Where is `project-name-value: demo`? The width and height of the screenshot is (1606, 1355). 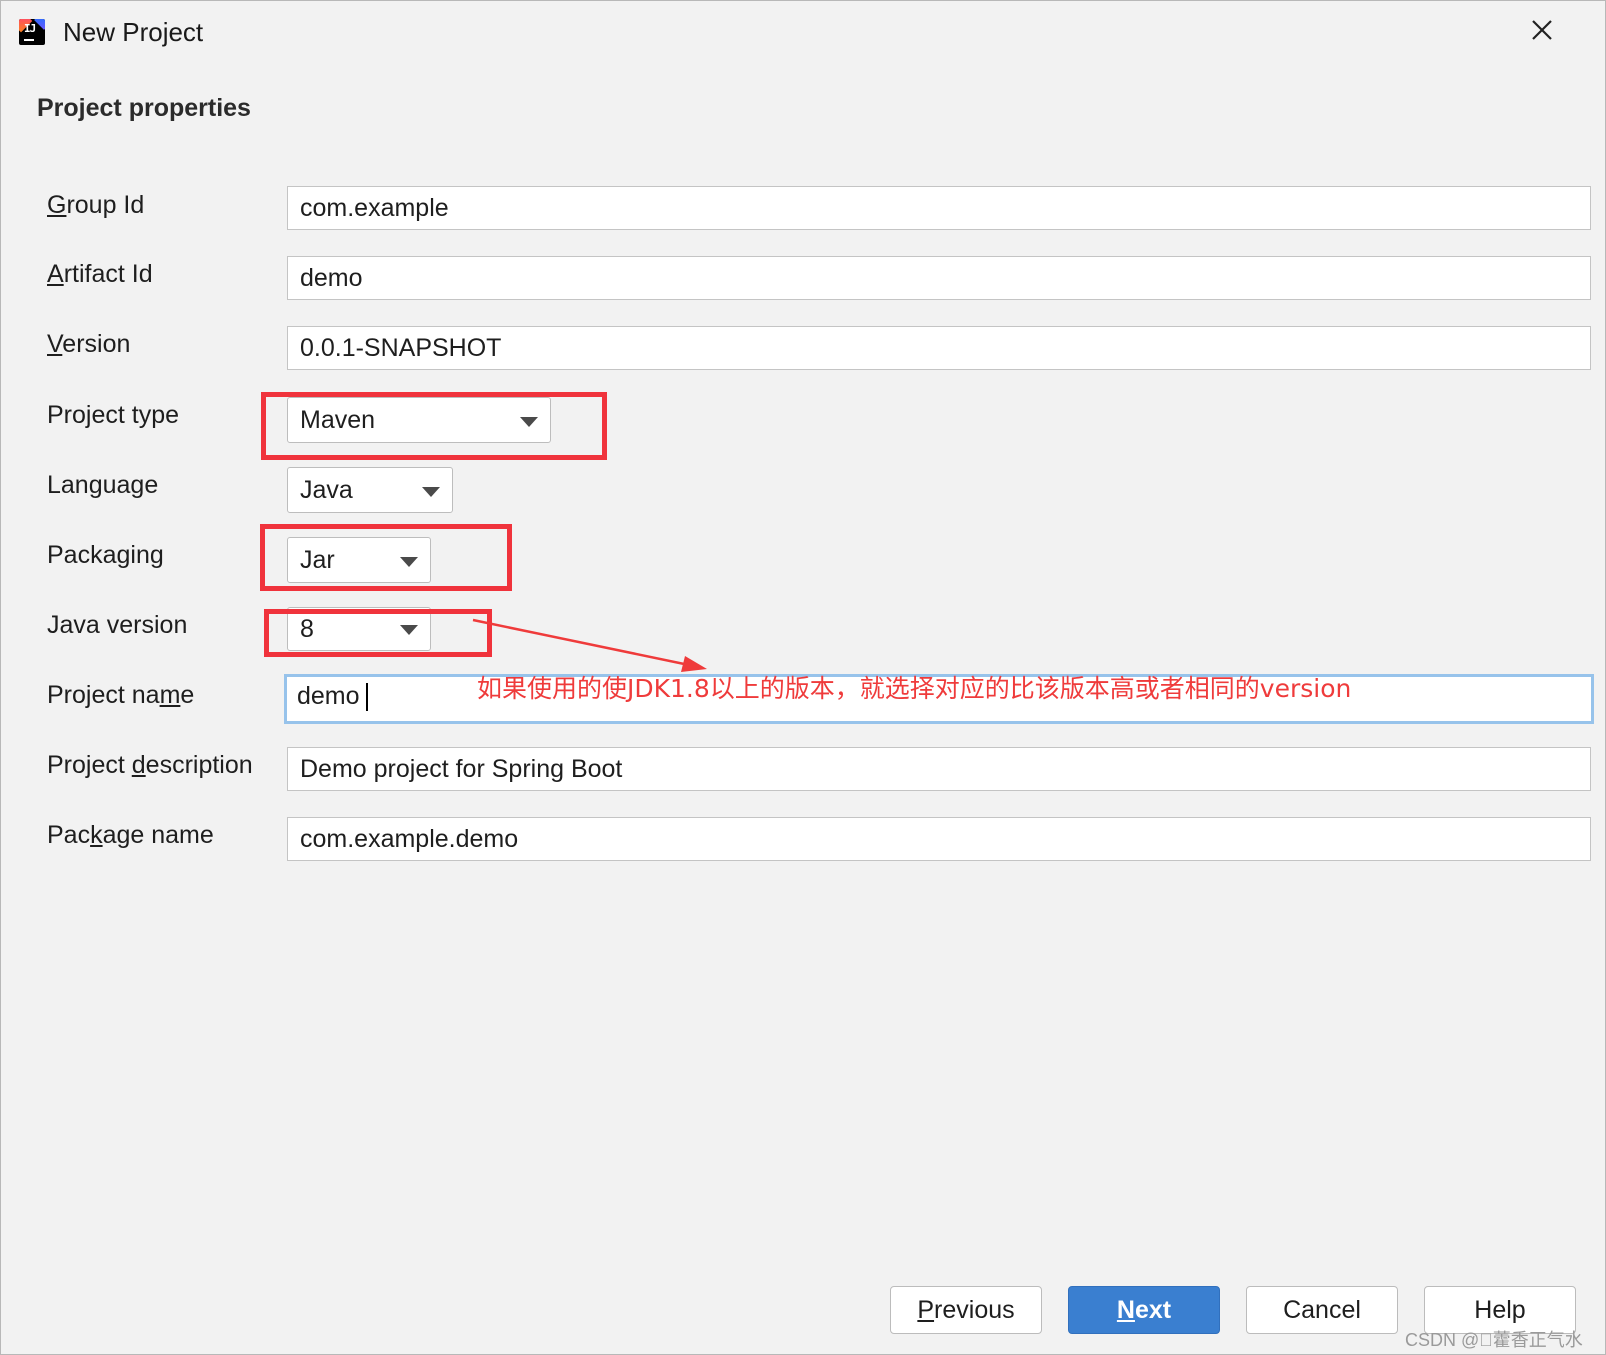
project-name-value: demo is located at coordinates (328, 696).